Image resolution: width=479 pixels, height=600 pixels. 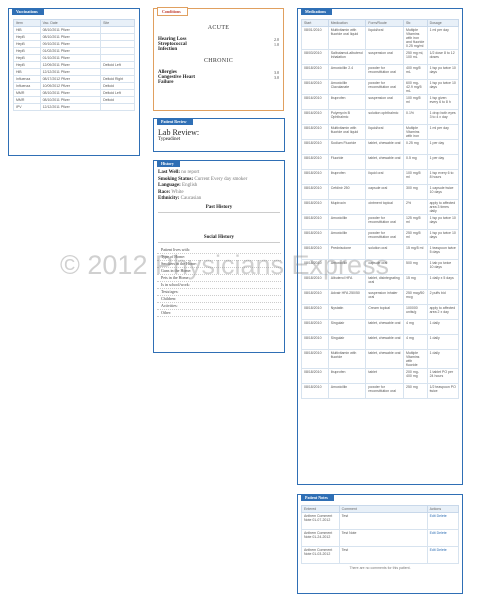 I want to click on condition-value: 1.0, so click(x=276, y=44).